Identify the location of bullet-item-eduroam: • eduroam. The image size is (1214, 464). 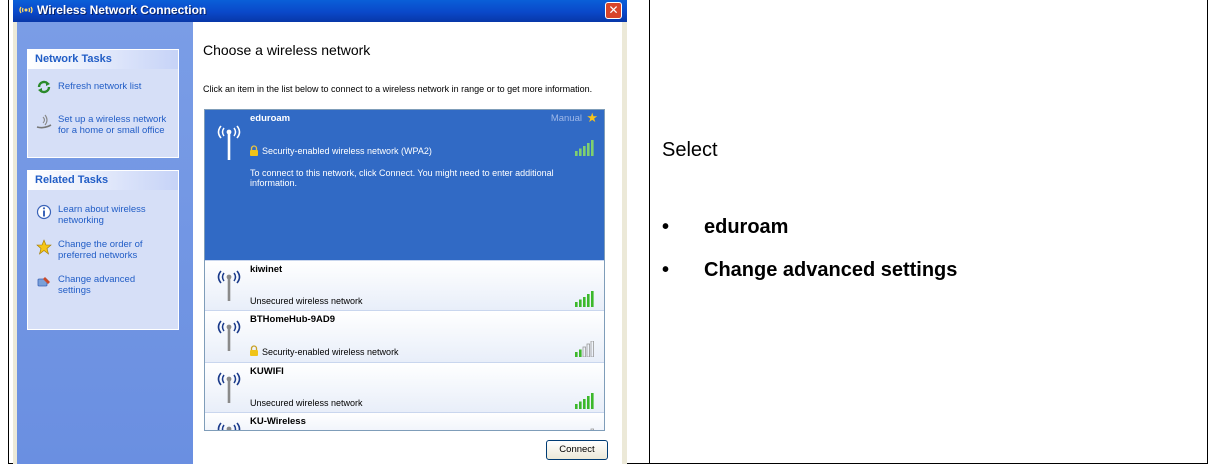
(725, 227).